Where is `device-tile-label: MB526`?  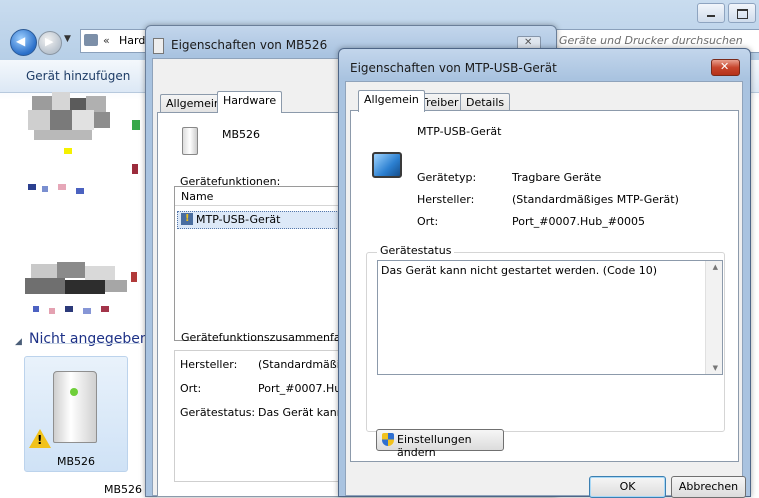
device-tile-label: MB526 is located at coordinates (76, 461).